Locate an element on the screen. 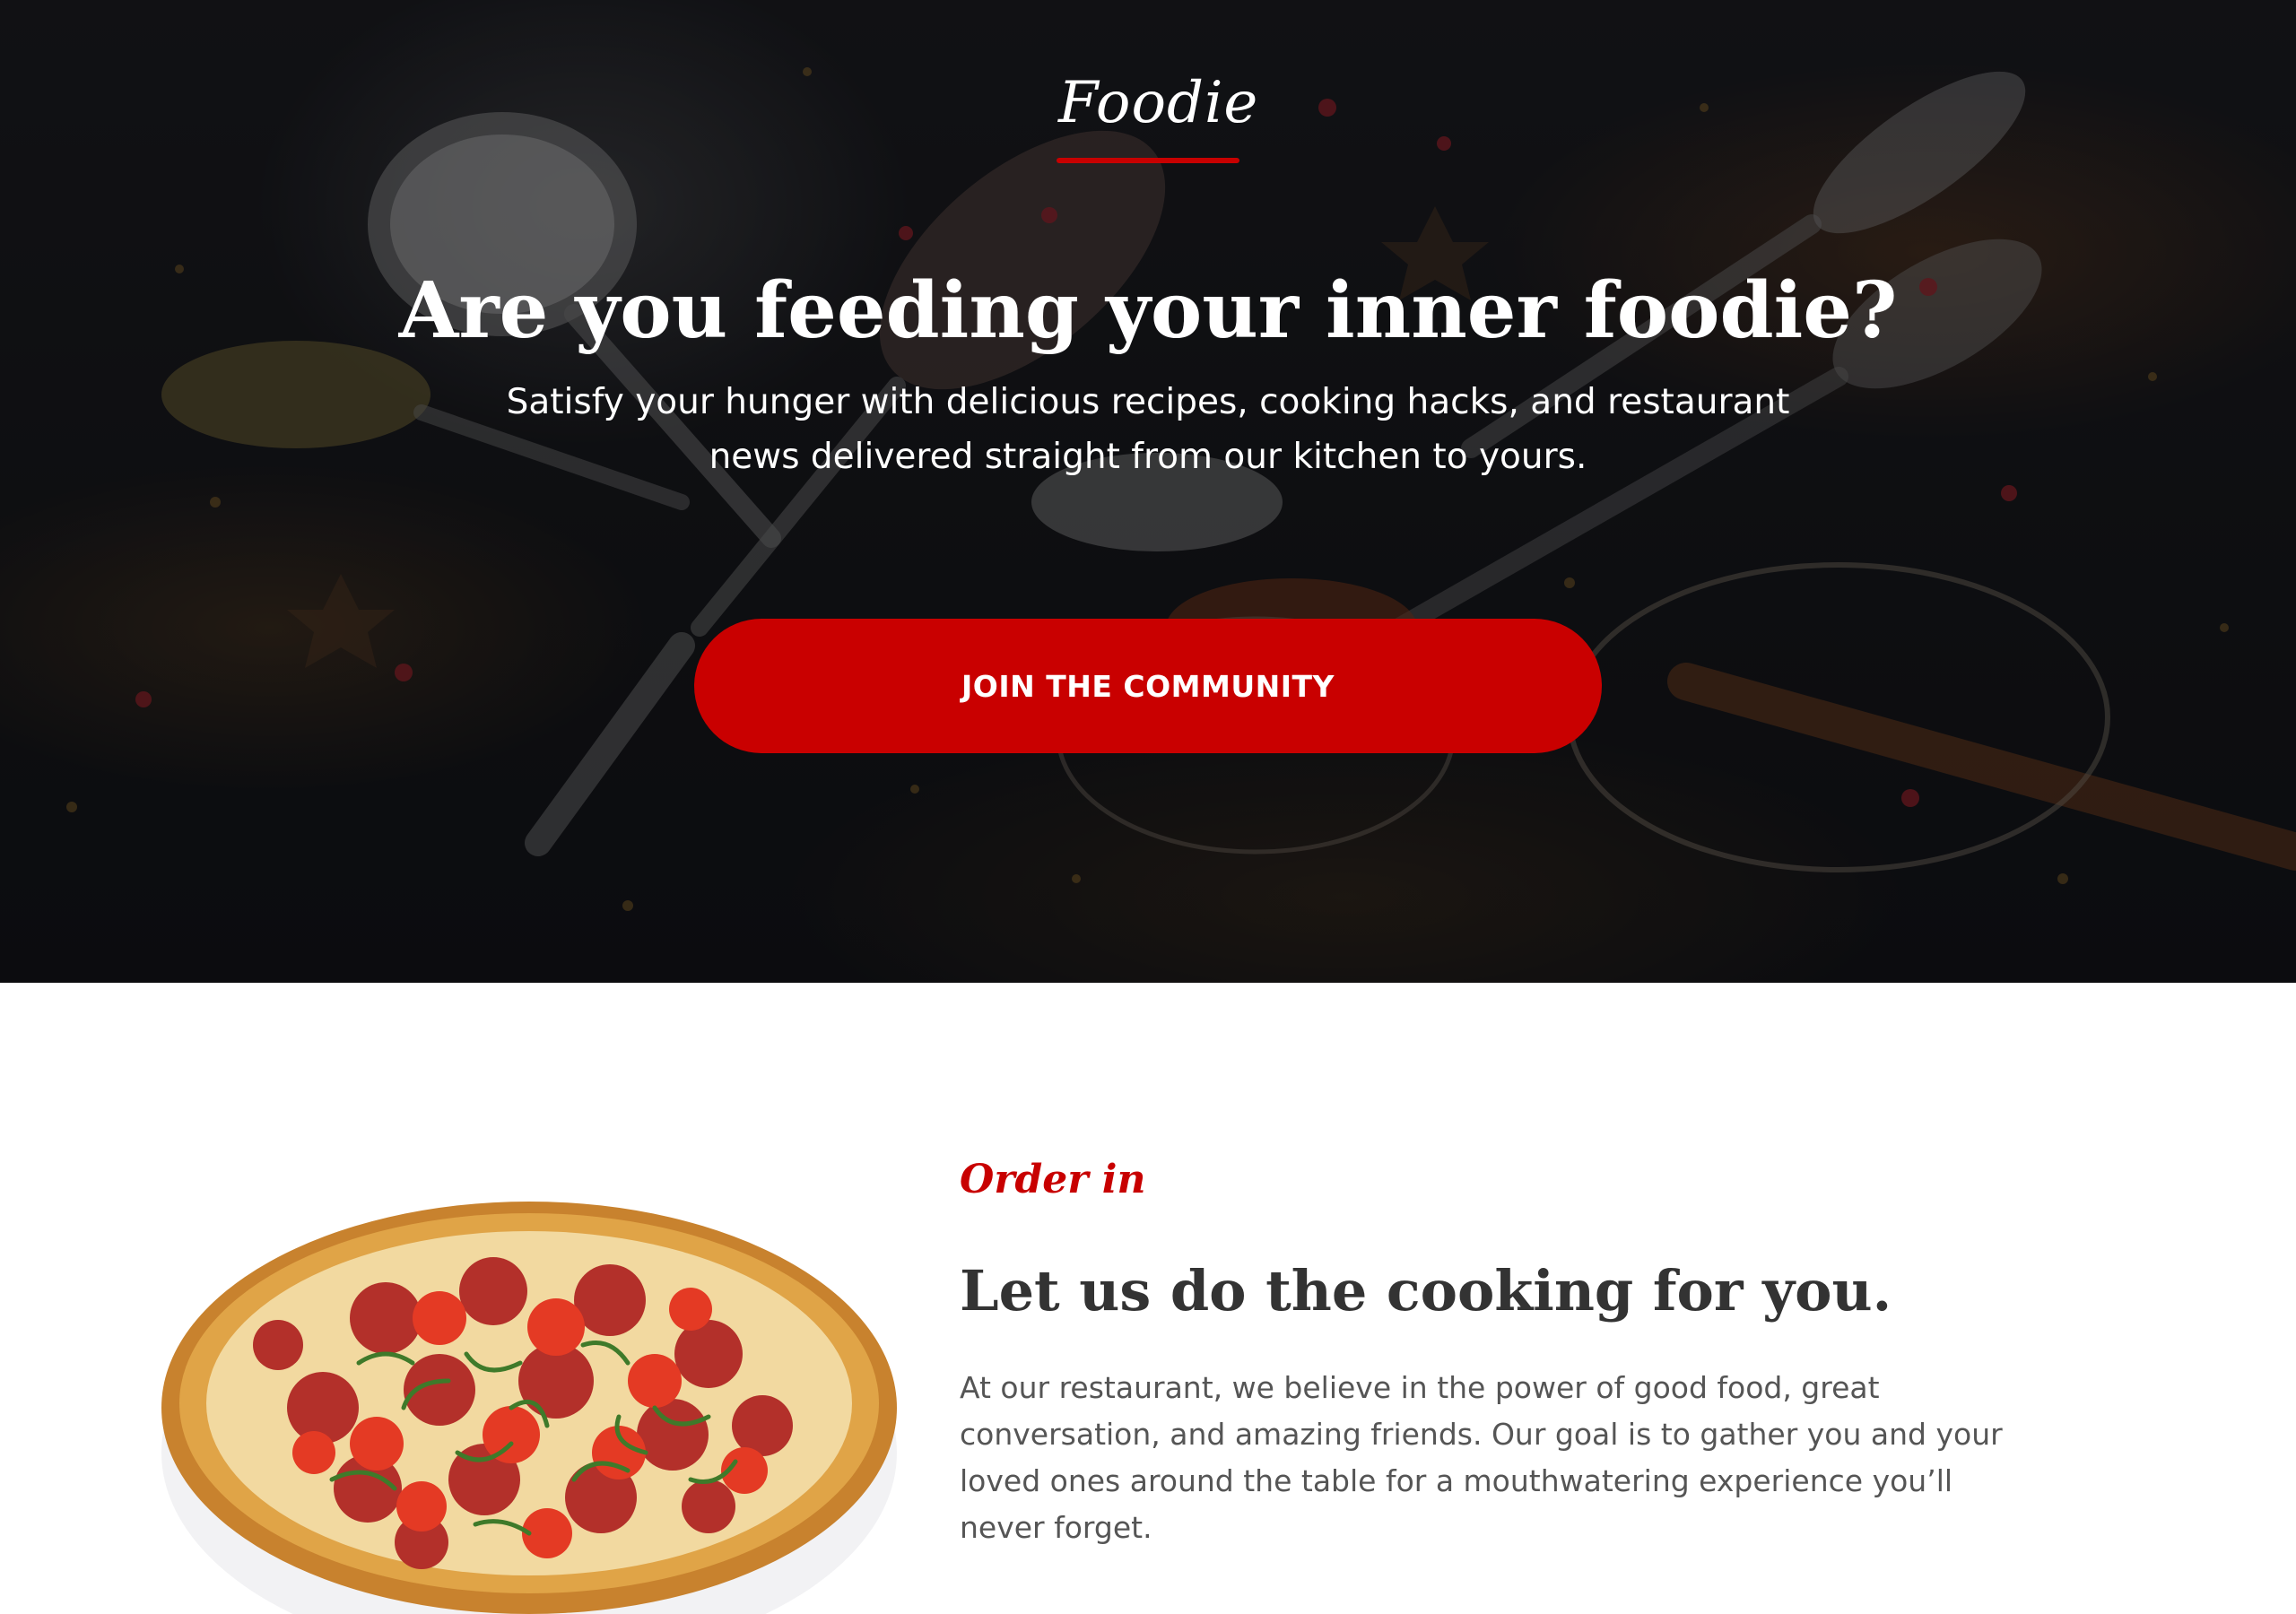 The image size is (2296, 1614). pizza-image is located at coordinates (529, 1408).